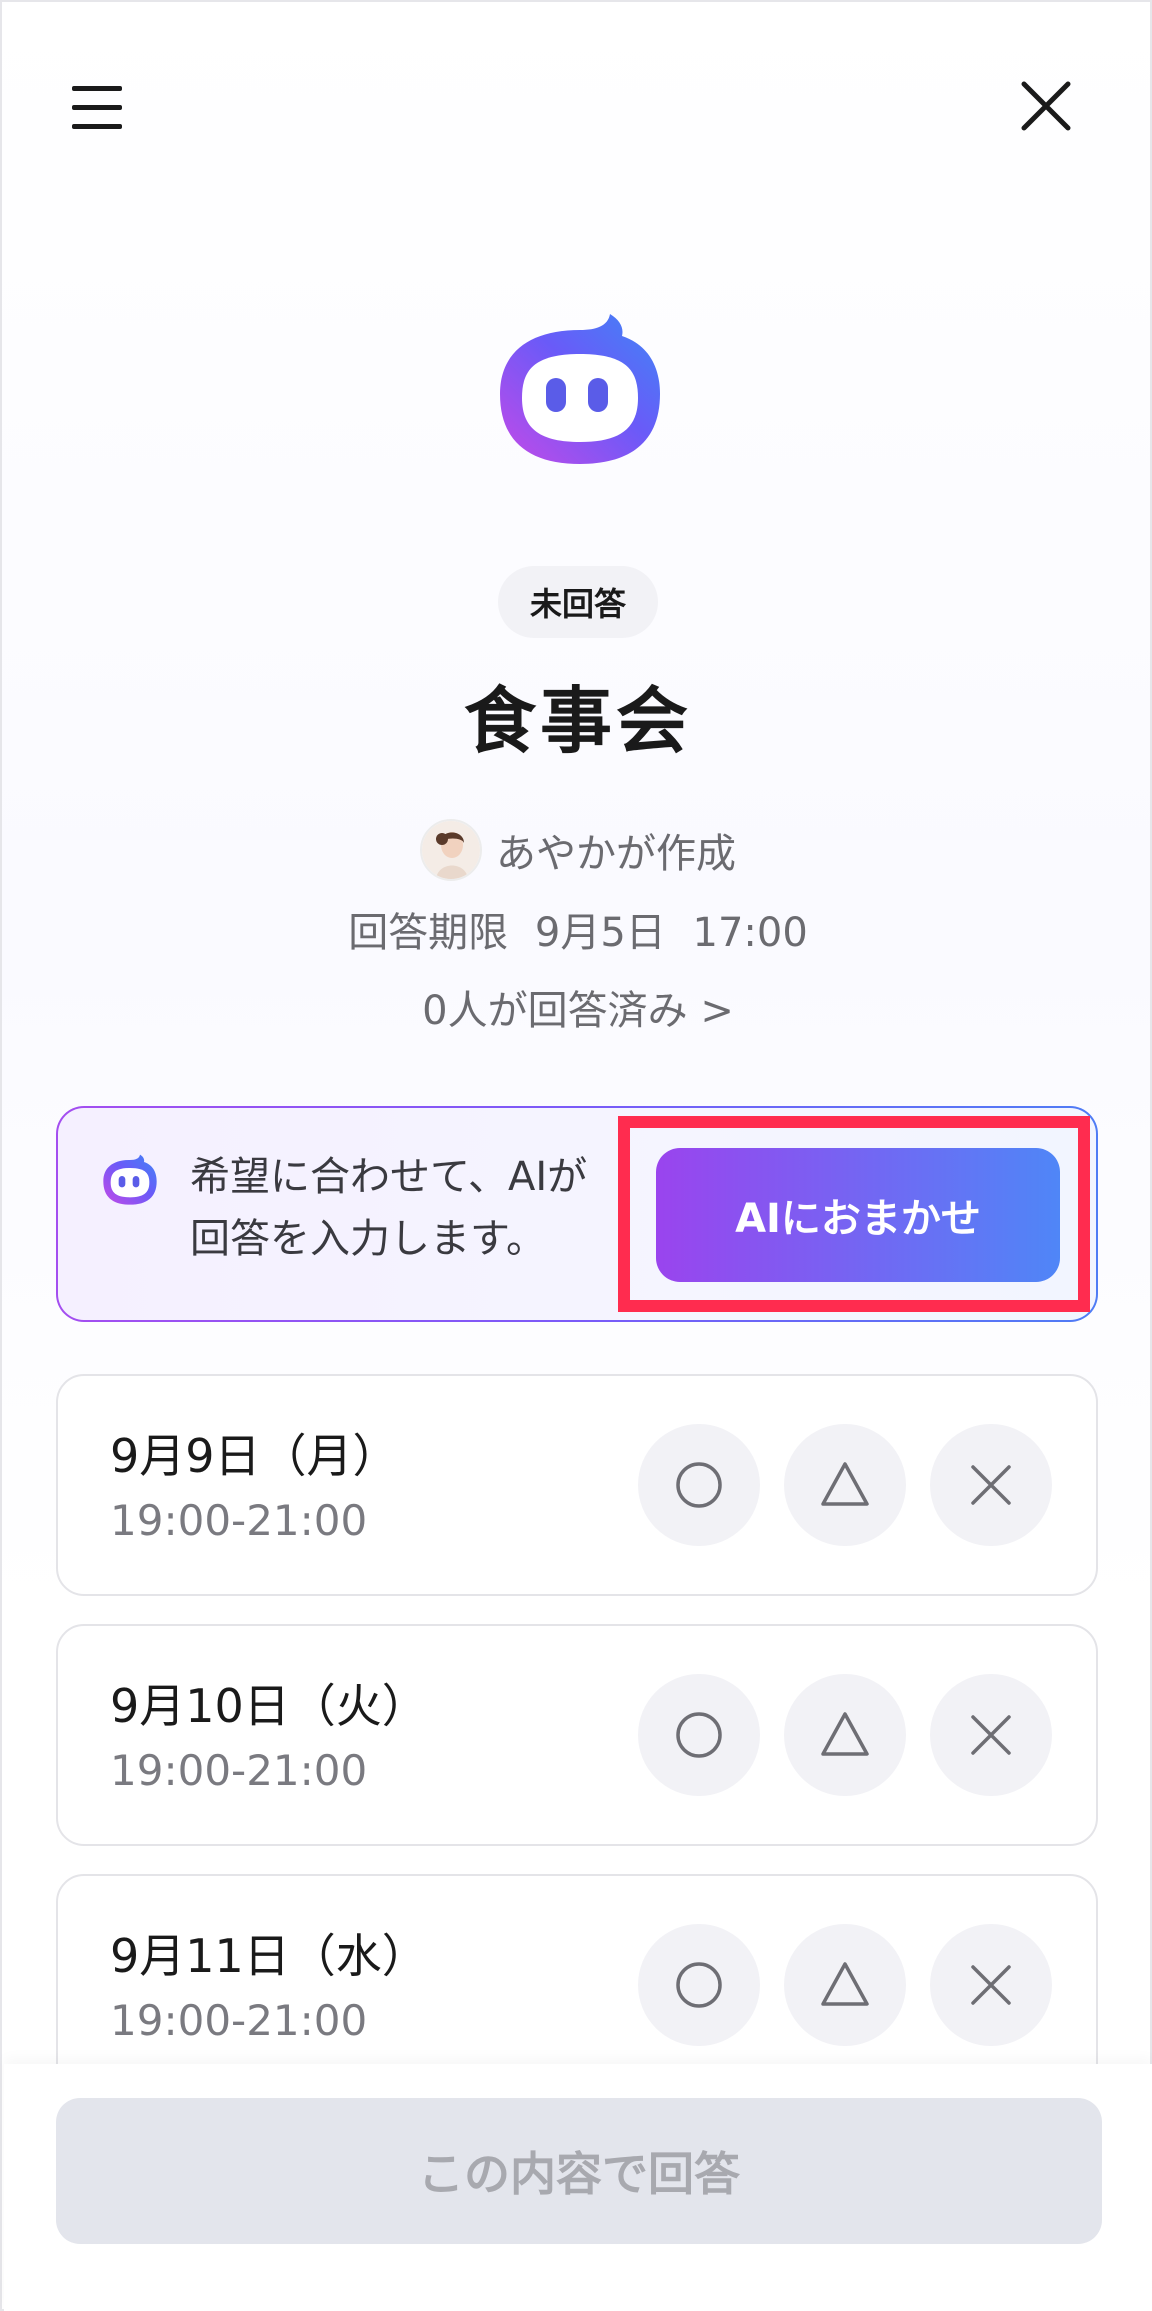  Describe the element at coordinates (577, 1735) in the screenshot. I see `date-row: 9月10日（火） 19:00-21:00` at that location.